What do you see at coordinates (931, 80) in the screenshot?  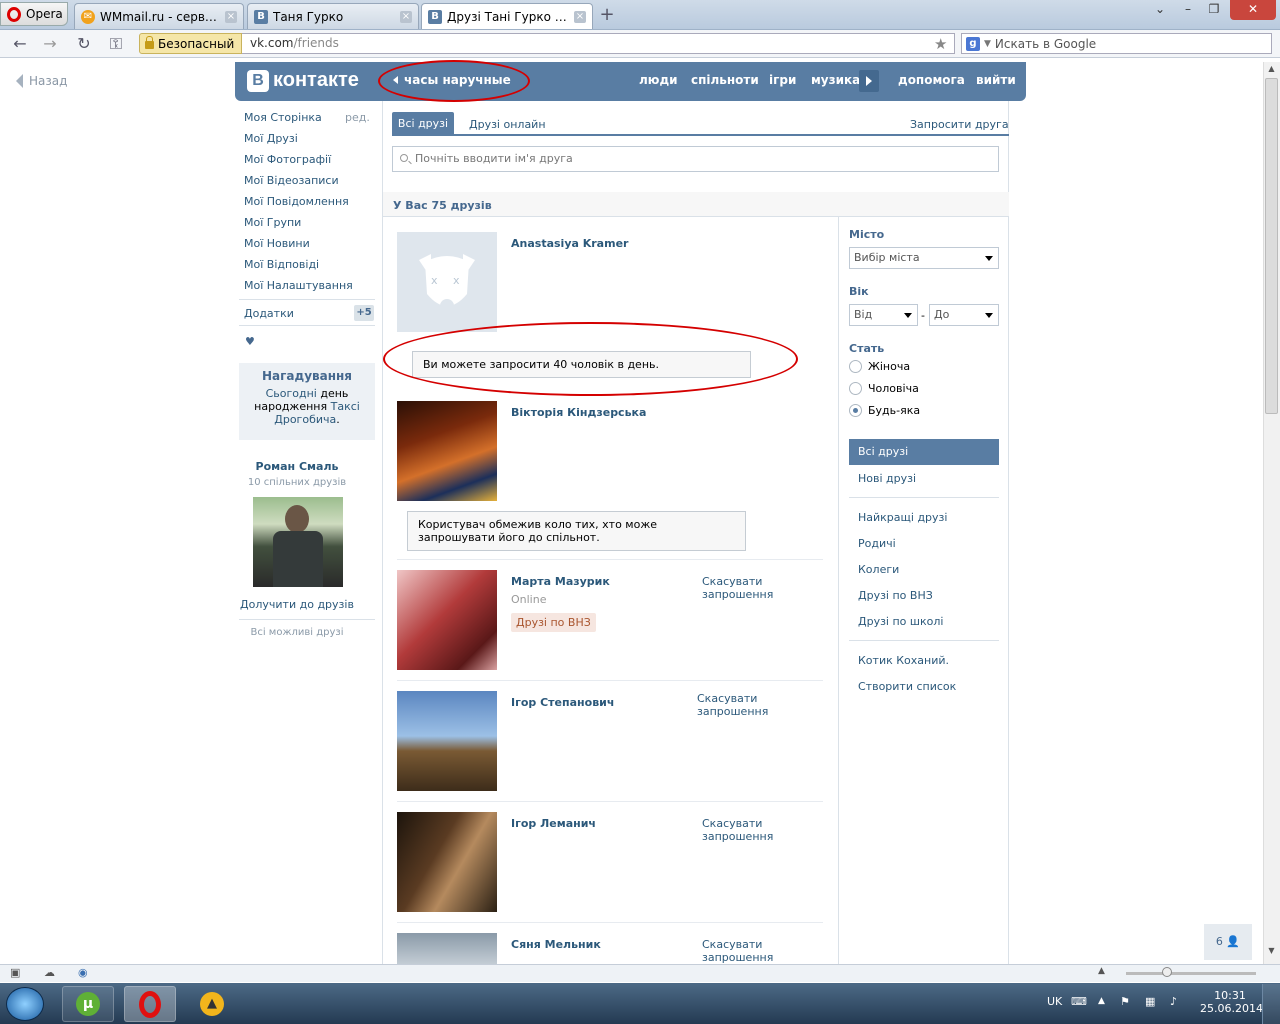 I see `nav-help: допомога` at bounding box center [931, 80].